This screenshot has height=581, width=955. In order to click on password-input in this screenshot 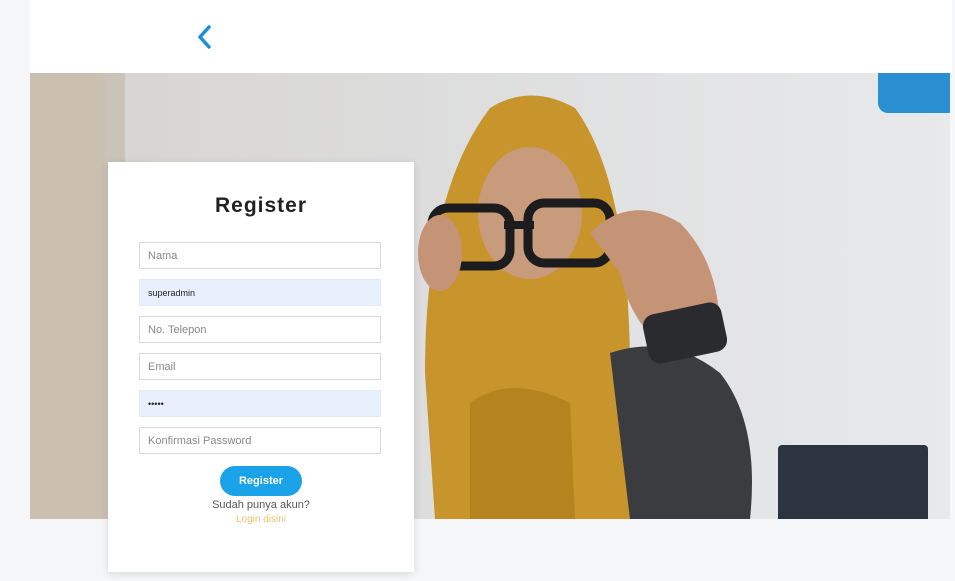, I will do `click(260, 403)`.